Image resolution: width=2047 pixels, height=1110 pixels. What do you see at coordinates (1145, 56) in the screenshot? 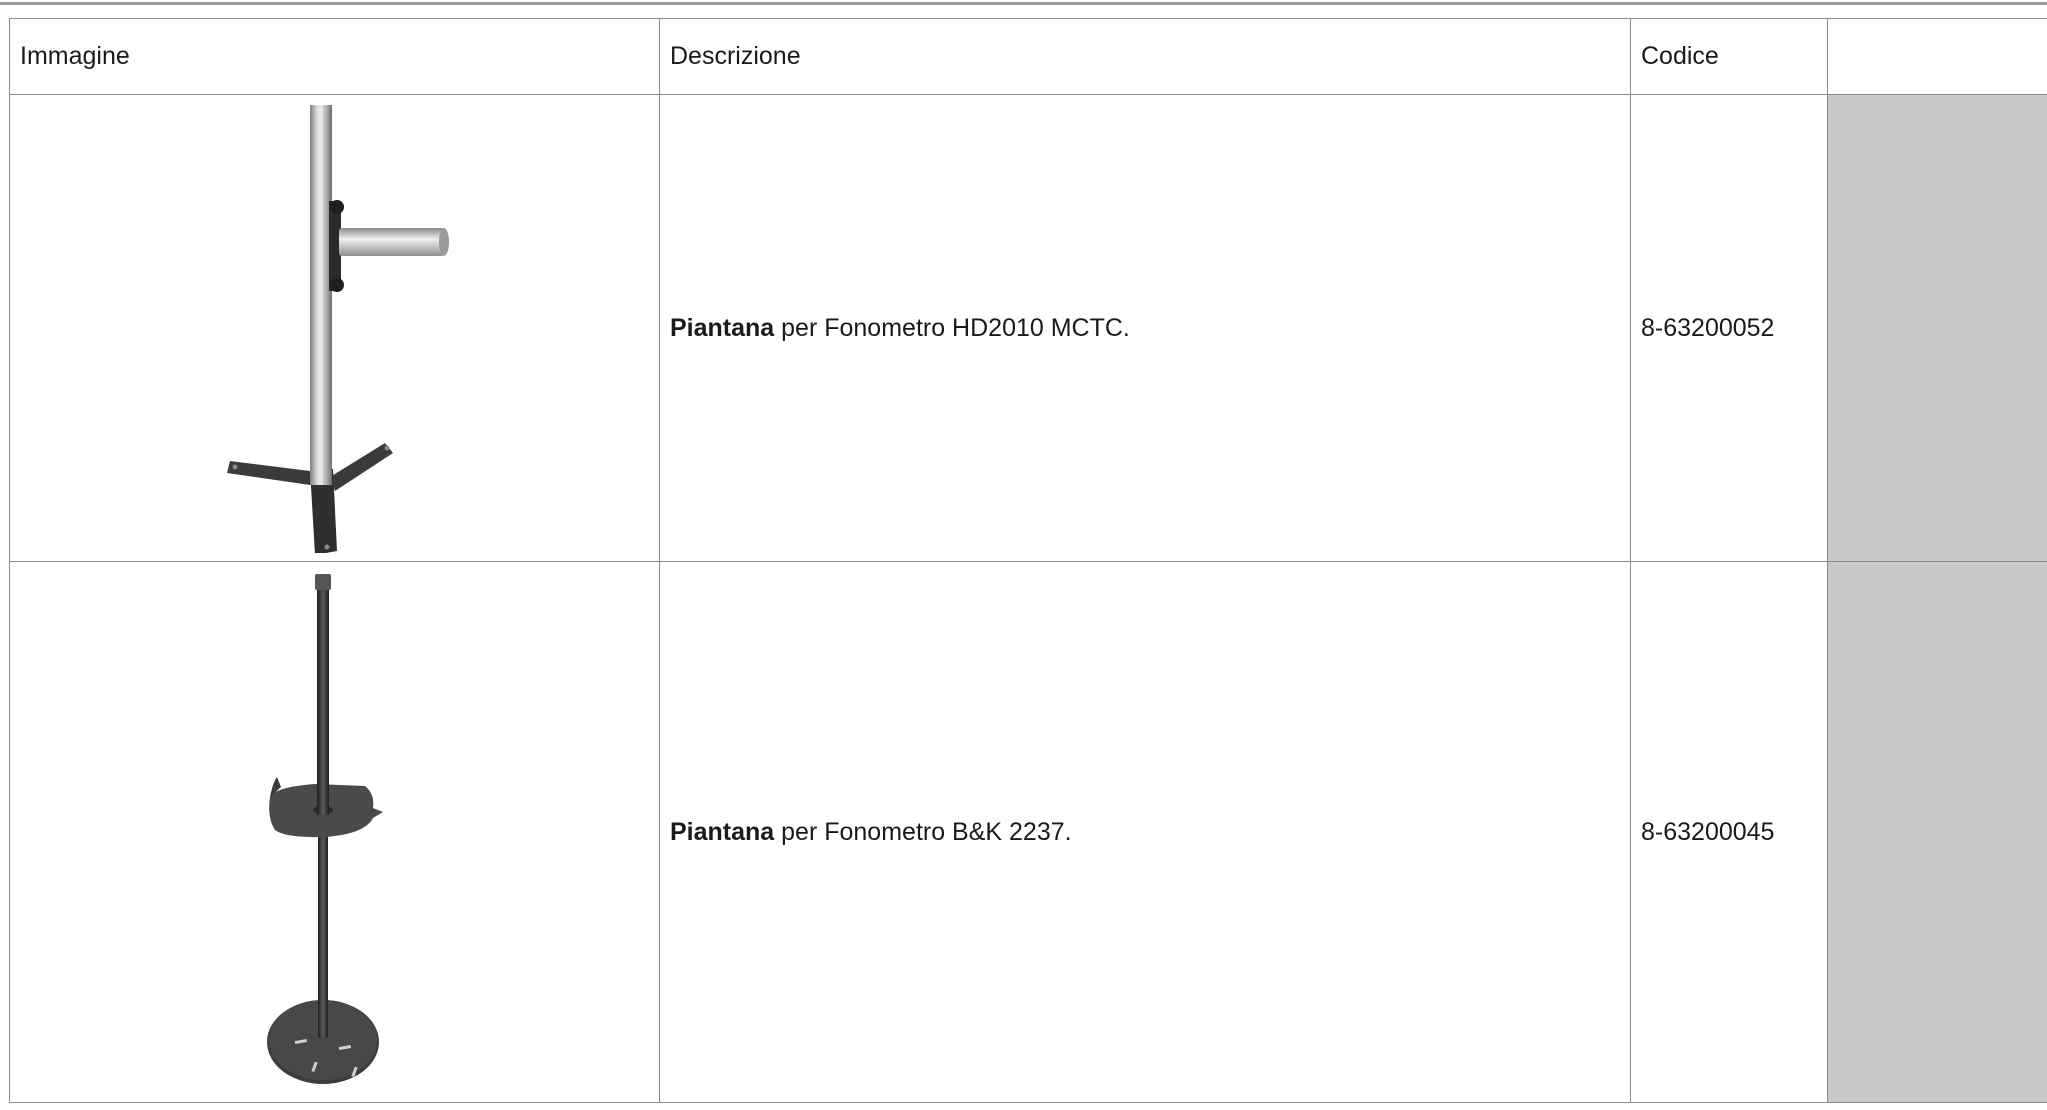
I see `header-description: Descrizione` at bounding box center [1145, 56].